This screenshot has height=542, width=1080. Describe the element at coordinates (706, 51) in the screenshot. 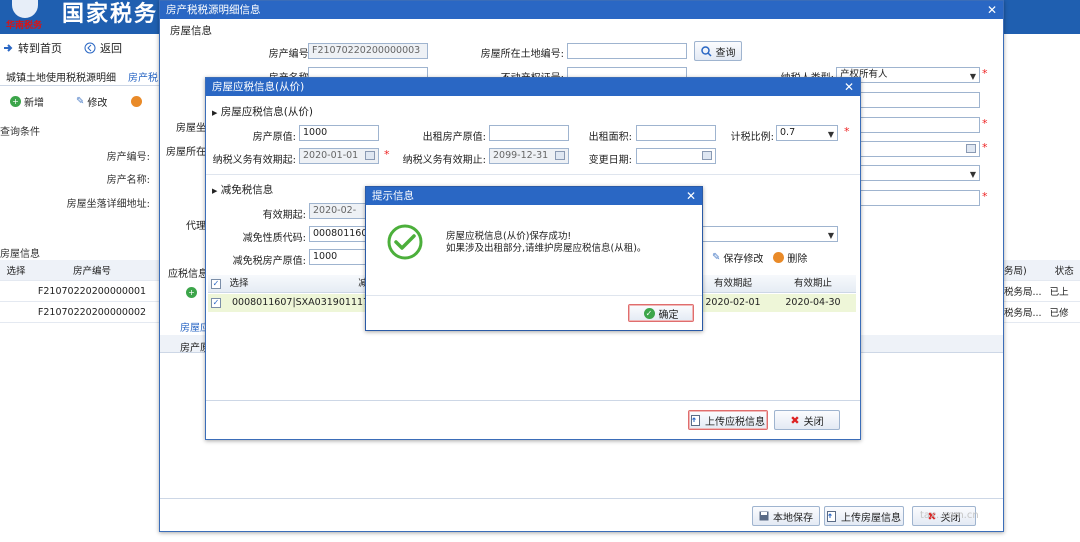

I see `search-icon` at that location.